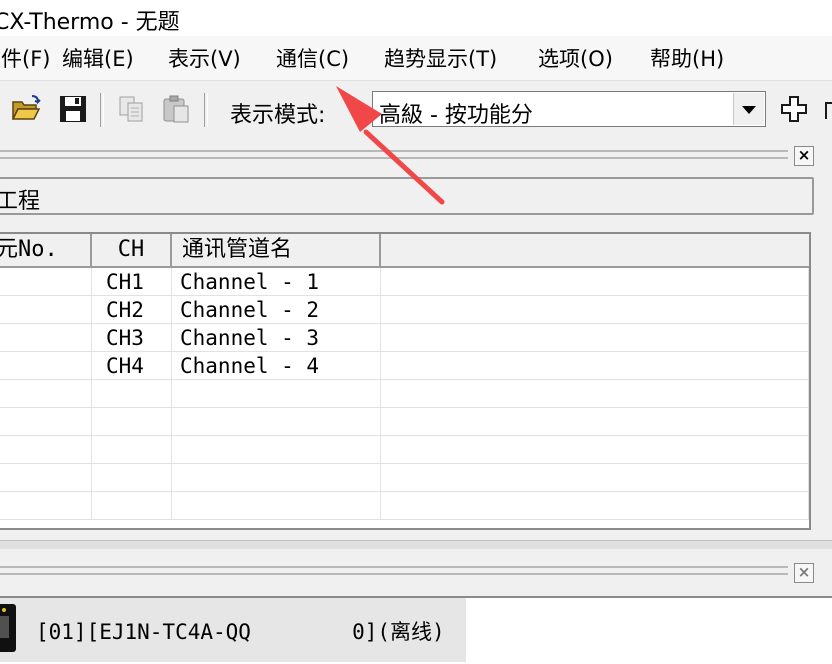 The image size is (832, 664). I want to click on device-item: [01][EJ1N-TC4A-QQ 0](离线), so click(233, 630).